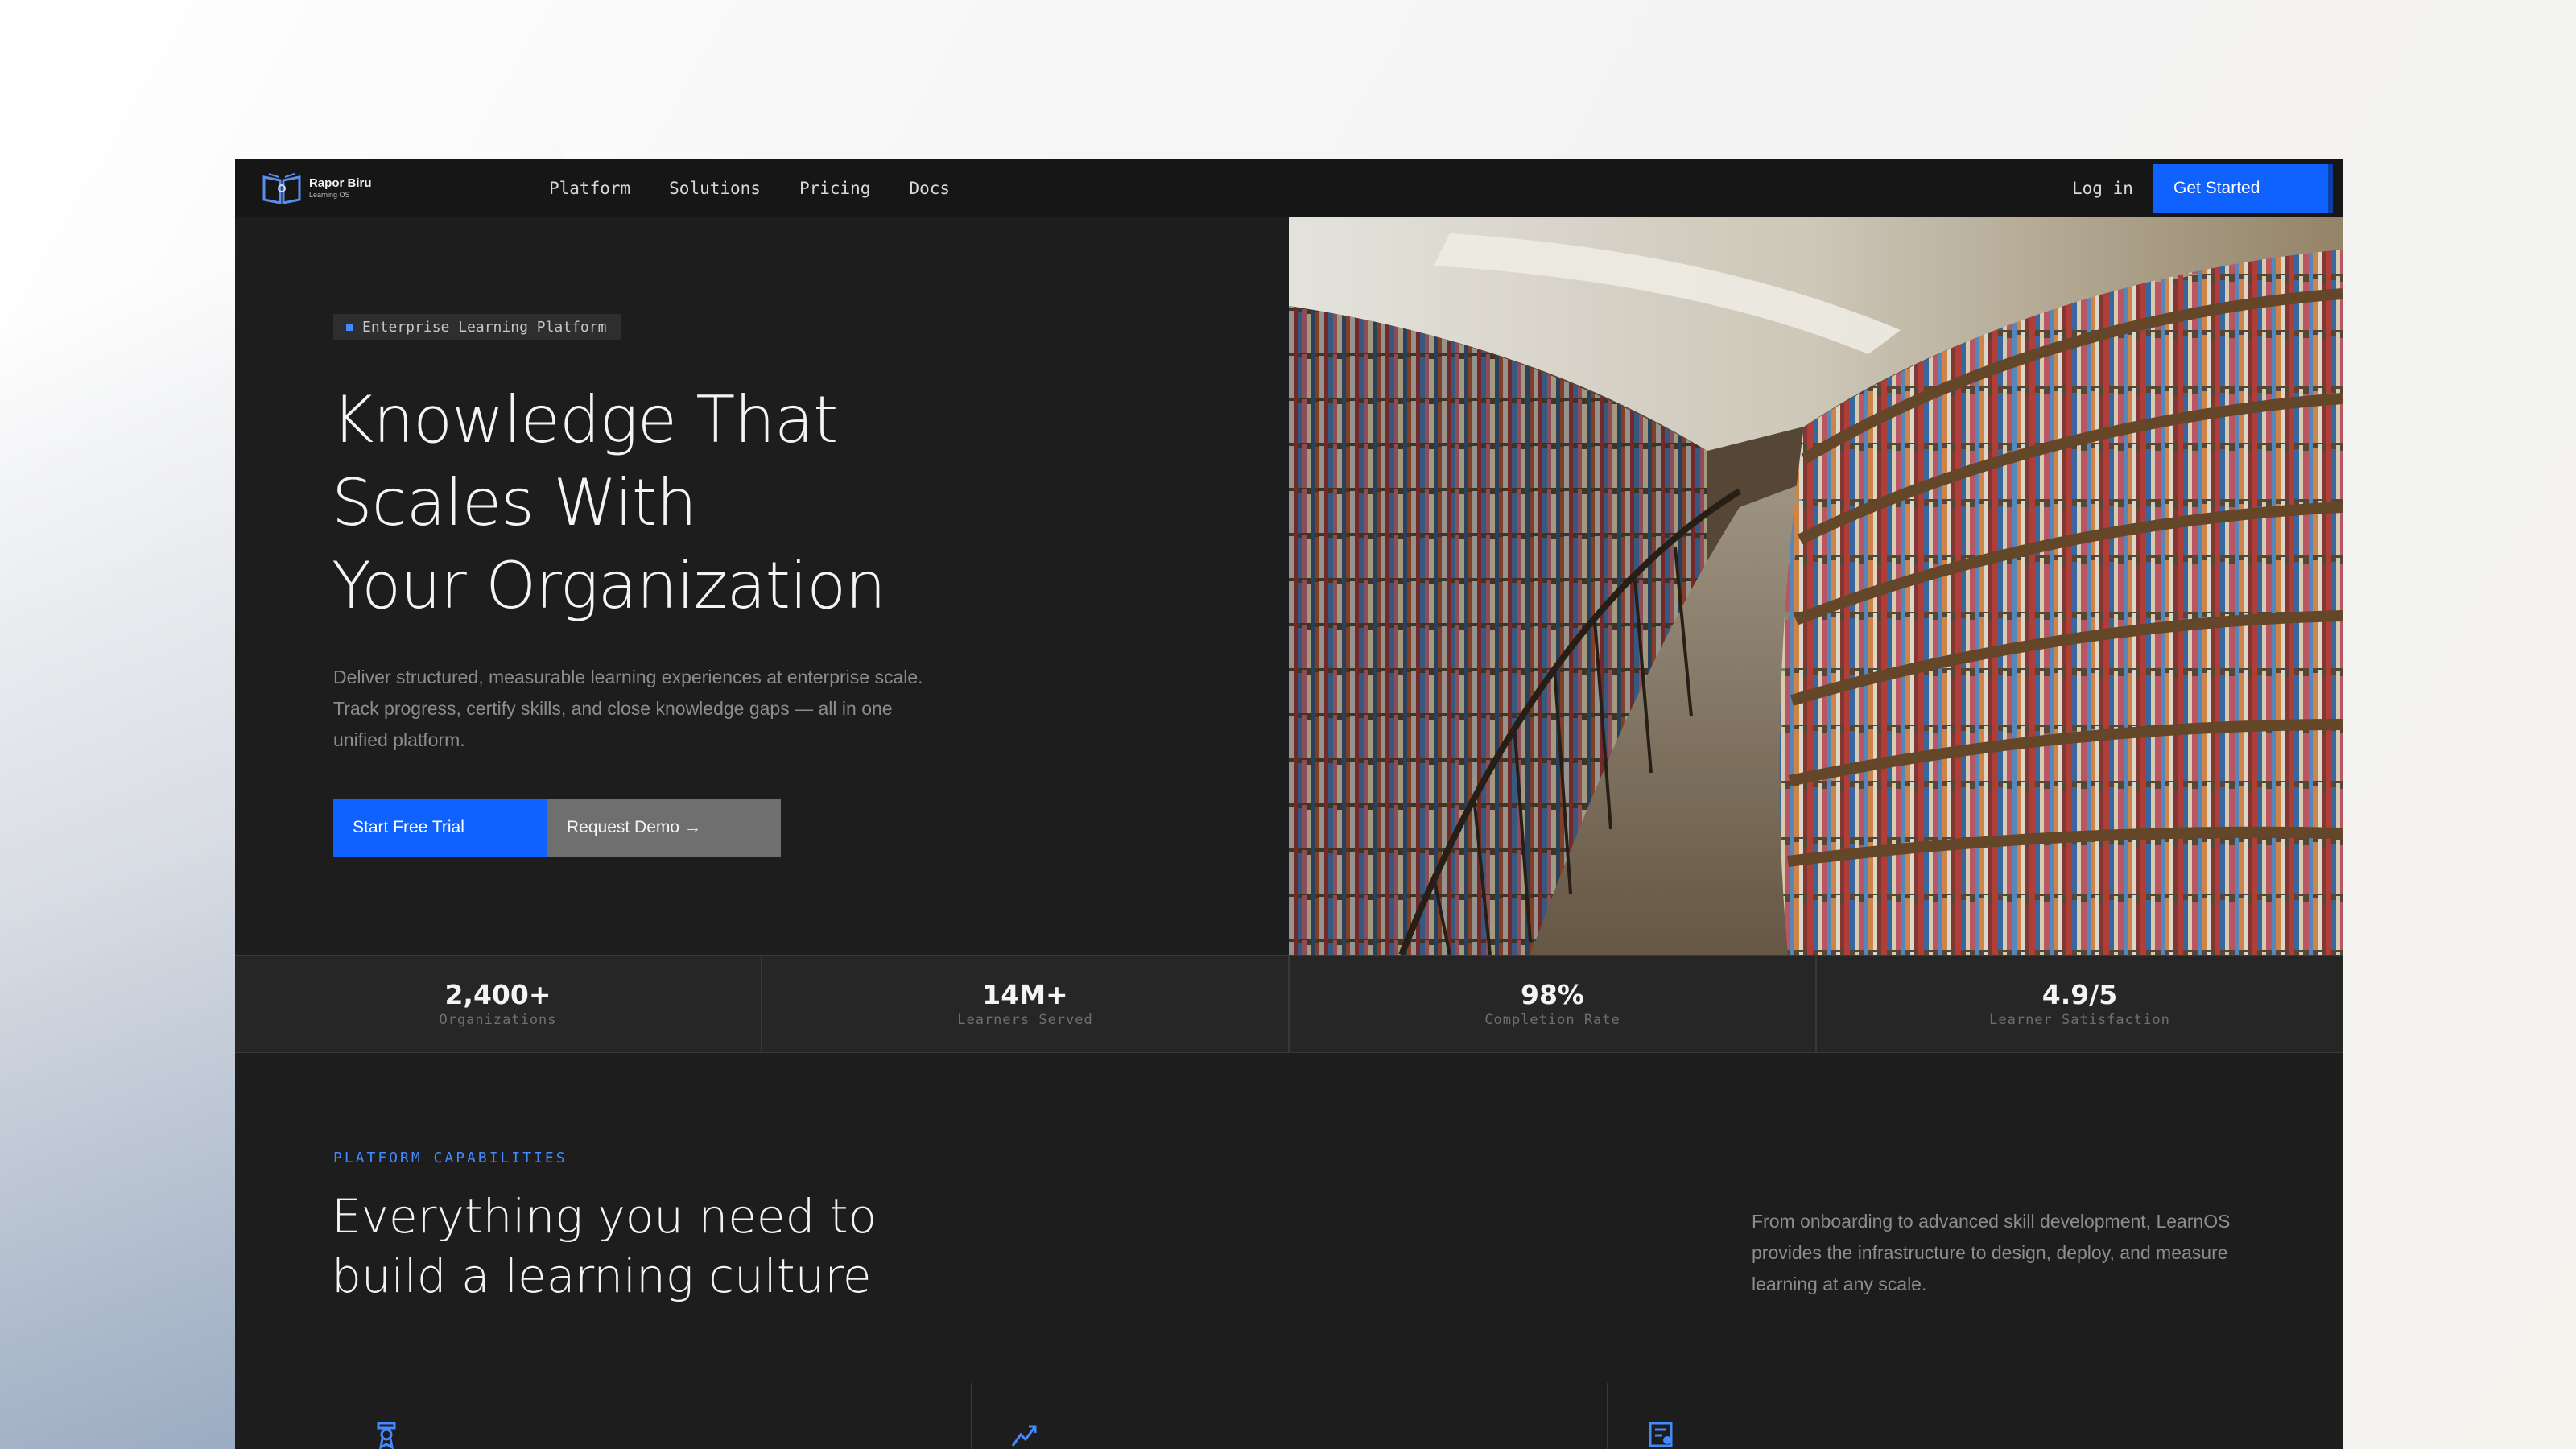  Describe the element at coordinates (1552, 1020) in the screenshot. I see `stat-label: Completion Rate` at that location.